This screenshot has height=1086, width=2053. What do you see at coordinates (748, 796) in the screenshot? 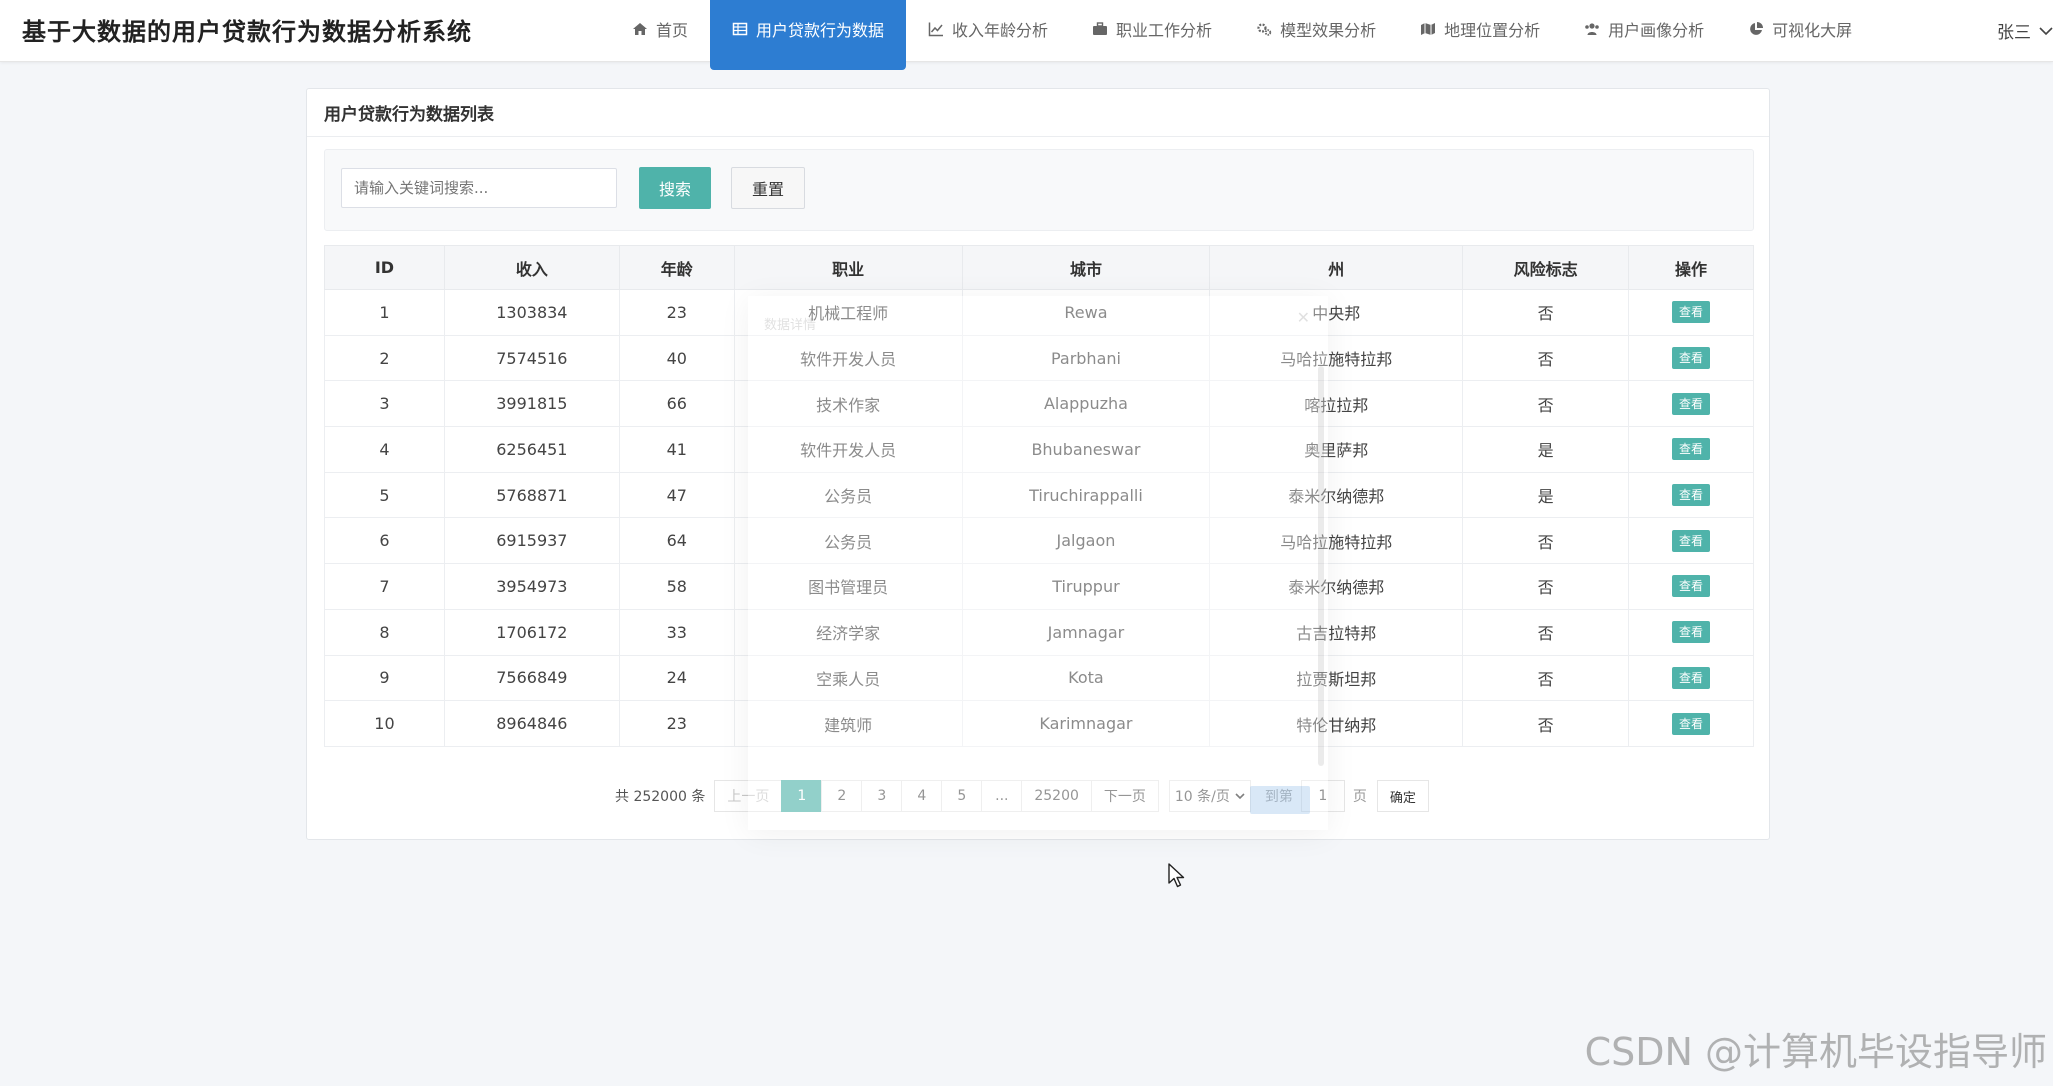
I see `prev-page-button: 上一页` at bounding box center [748, 796].